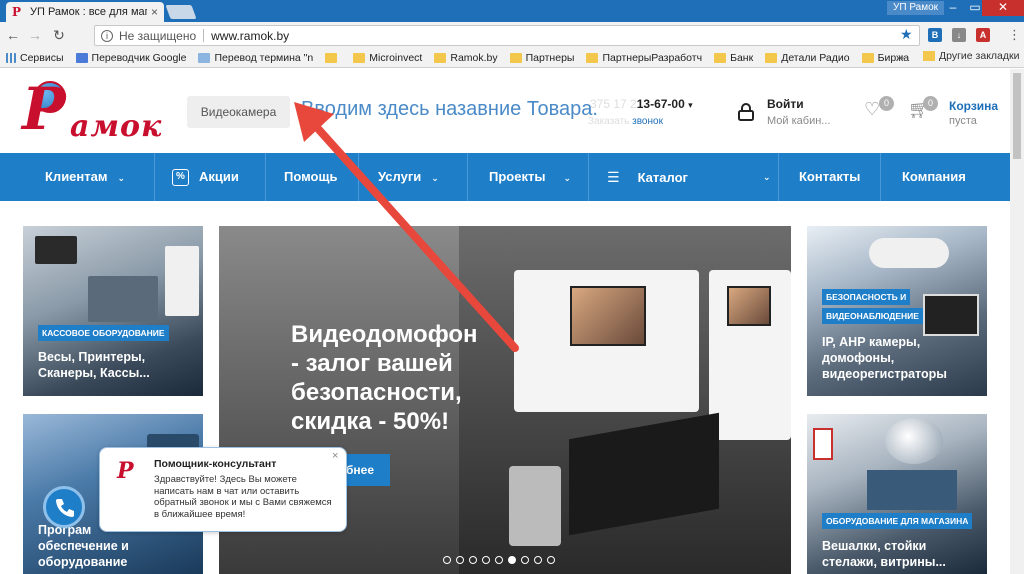 Image resolution: width=1024 pixels, height=574 pixels. What do you see at coordinates (912, 490) in the screenshot?
I see `baskets-image` at bounding box center [912, 490].